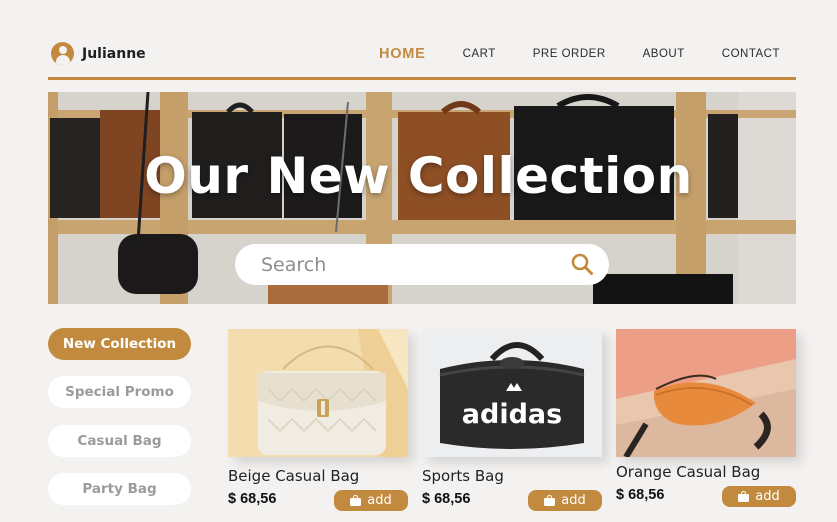  I want to click on main-nav: HOME CART PRE ORDER ABOUT CONTACT, so click(579, 54).